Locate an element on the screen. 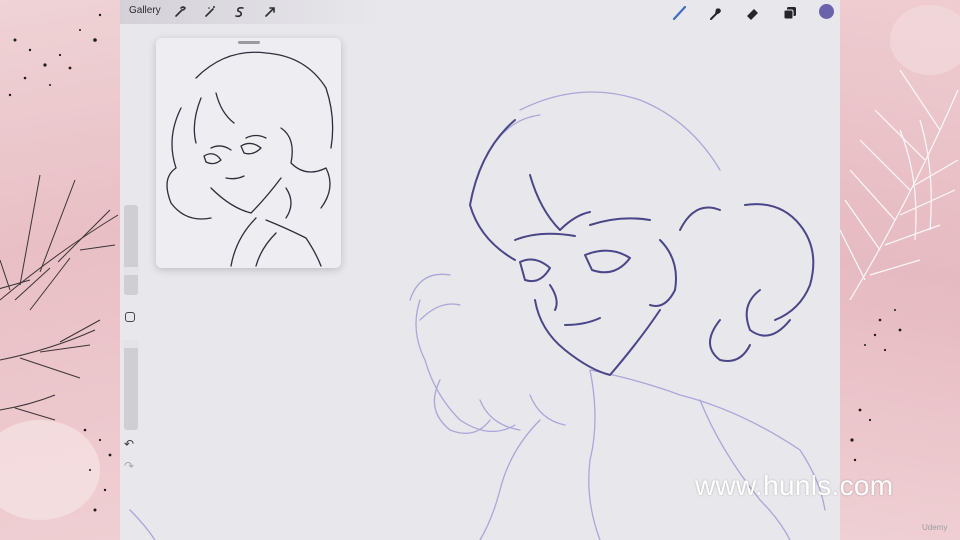 The width and height of the screenshot is (960, 540). right-decor-panel is located at coordinates (900, 270).